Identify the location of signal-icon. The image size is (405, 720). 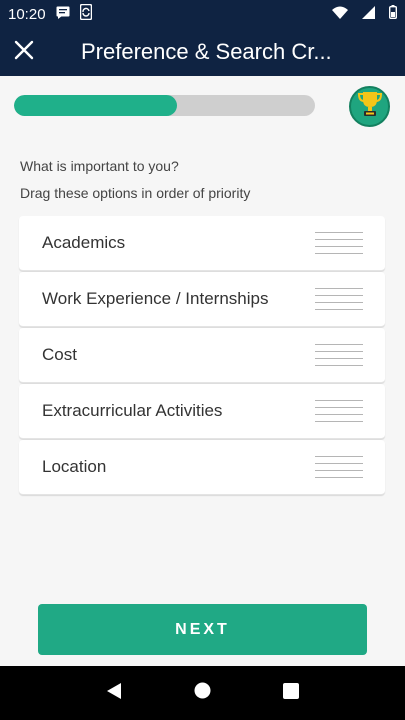
(368, 14).